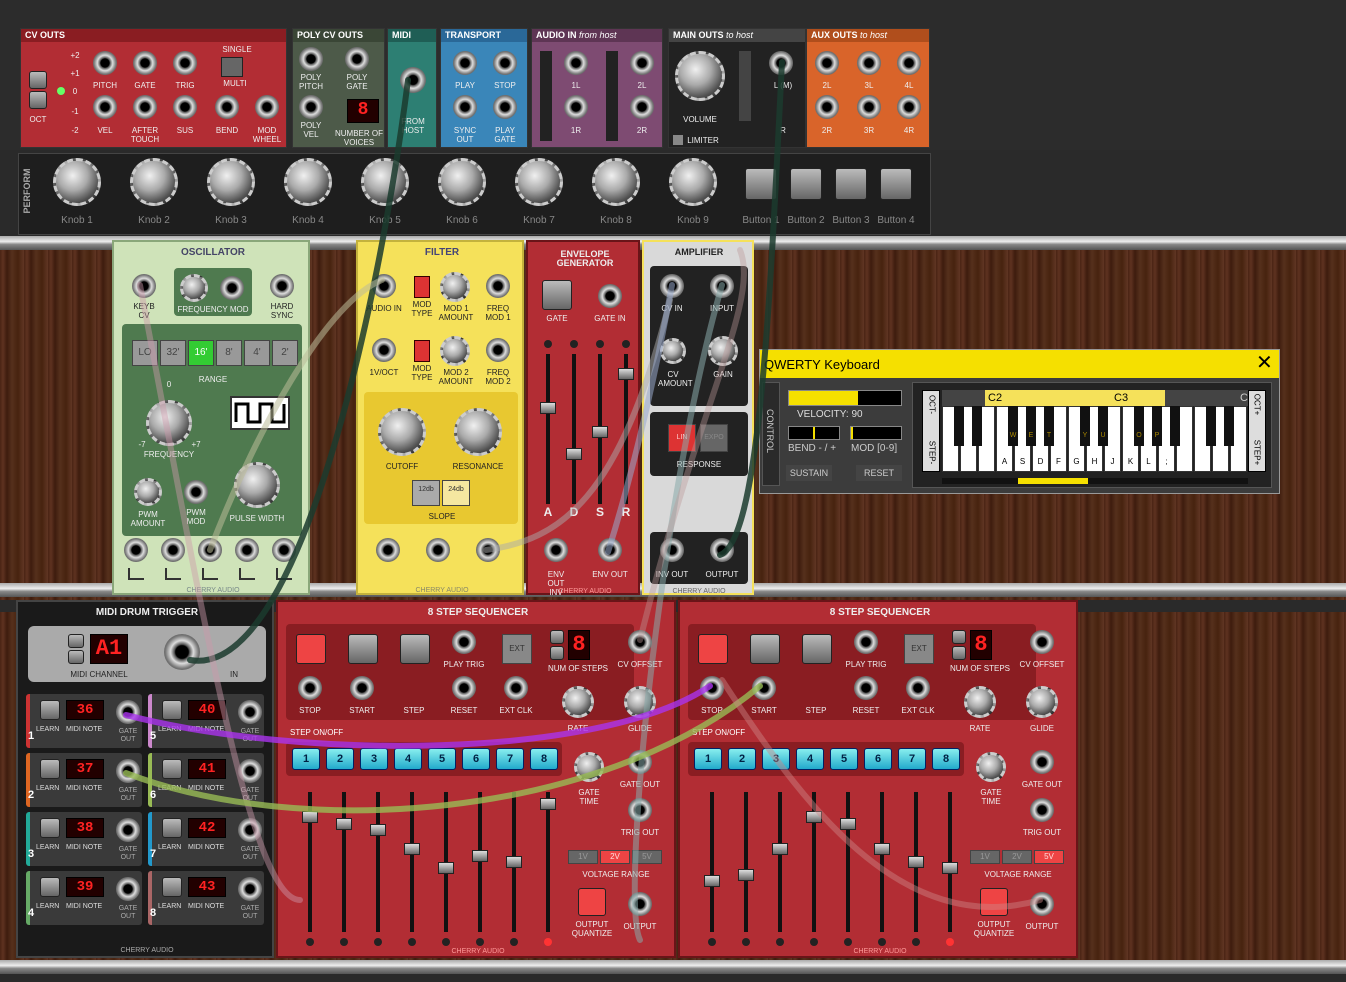  I want to click on sustain-button: SUSTAIN, so click(809, 473).